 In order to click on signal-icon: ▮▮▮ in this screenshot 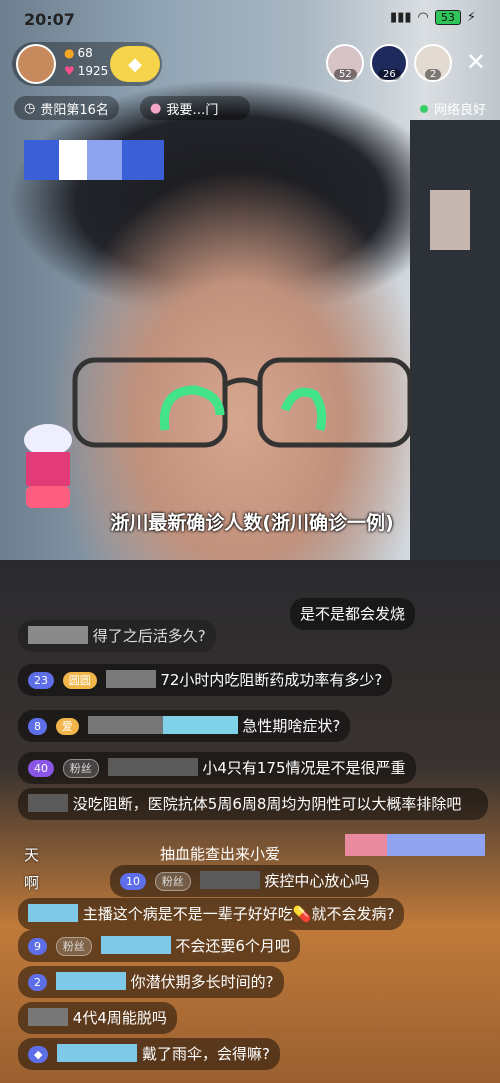, I will do `click(401, 17)`.